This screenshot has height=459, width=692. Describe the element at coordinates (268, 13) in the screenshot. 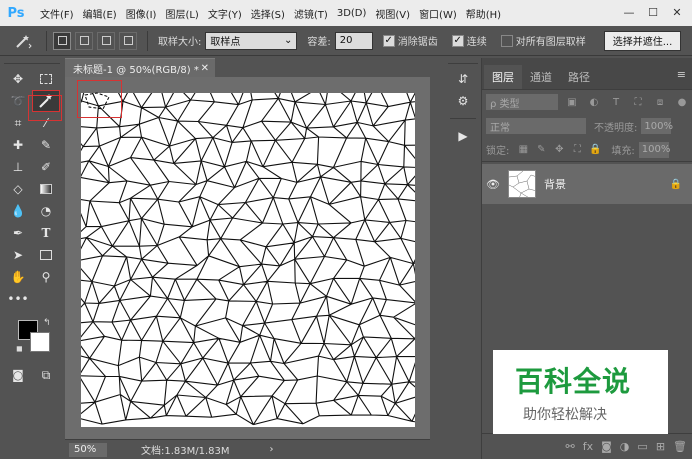

I see `menu-select: 选择(S)` at that location.